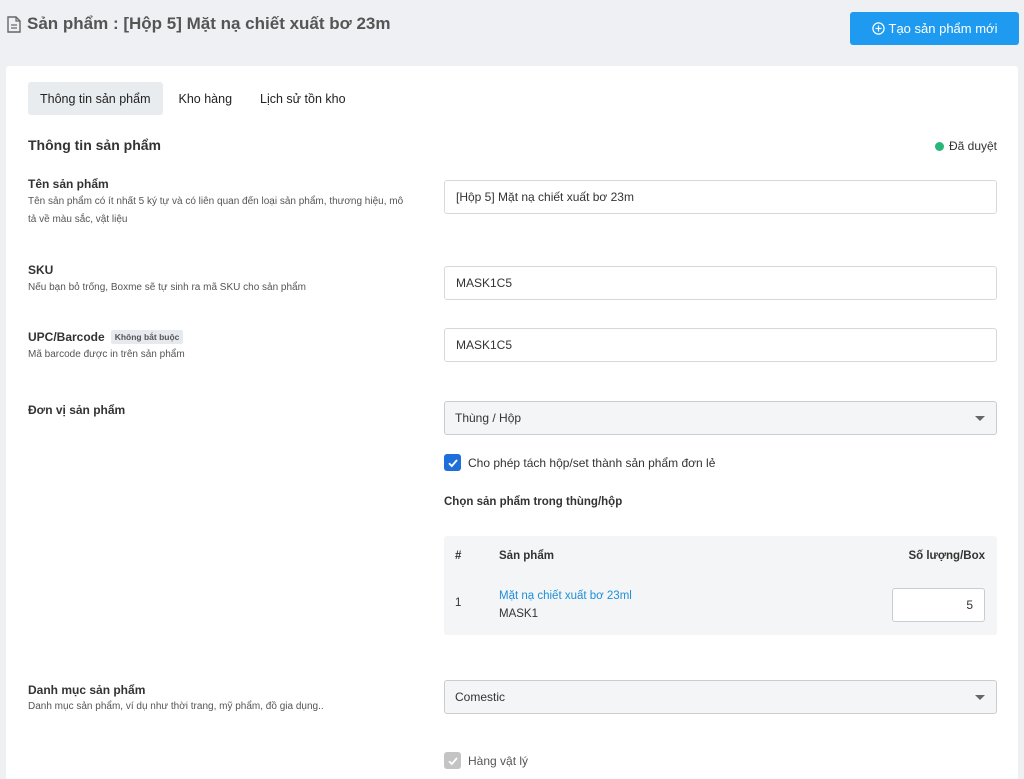  I want to click on barcode-input: MASK1C5, so click(720, 345).